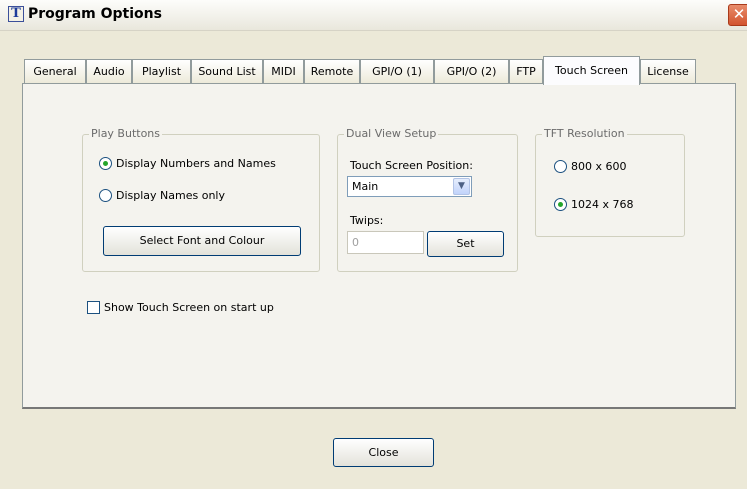 Image resolution: width=747 pixels, height=489 pixels. Describe the element at coordinates (170, 195) in the screenshot. I see `radio-display-names-only-label: Display Names only` at that location.